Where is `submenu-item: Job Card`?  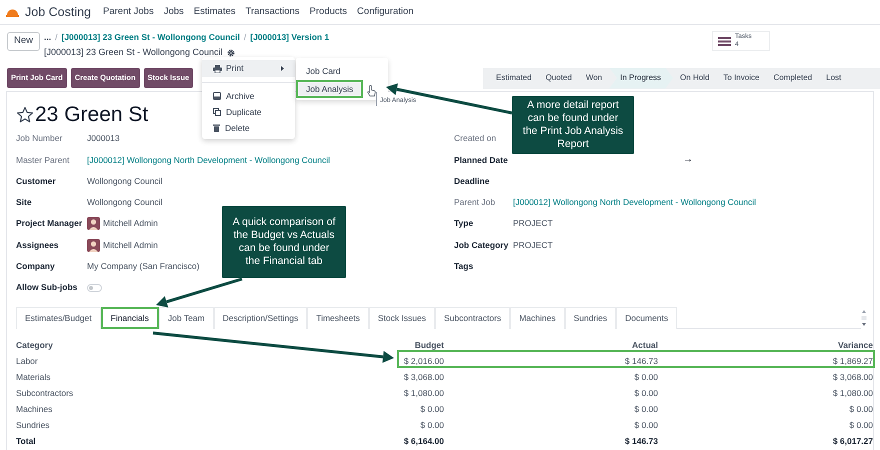 submenu-item: Job Card is located at coordinates (323, 71).